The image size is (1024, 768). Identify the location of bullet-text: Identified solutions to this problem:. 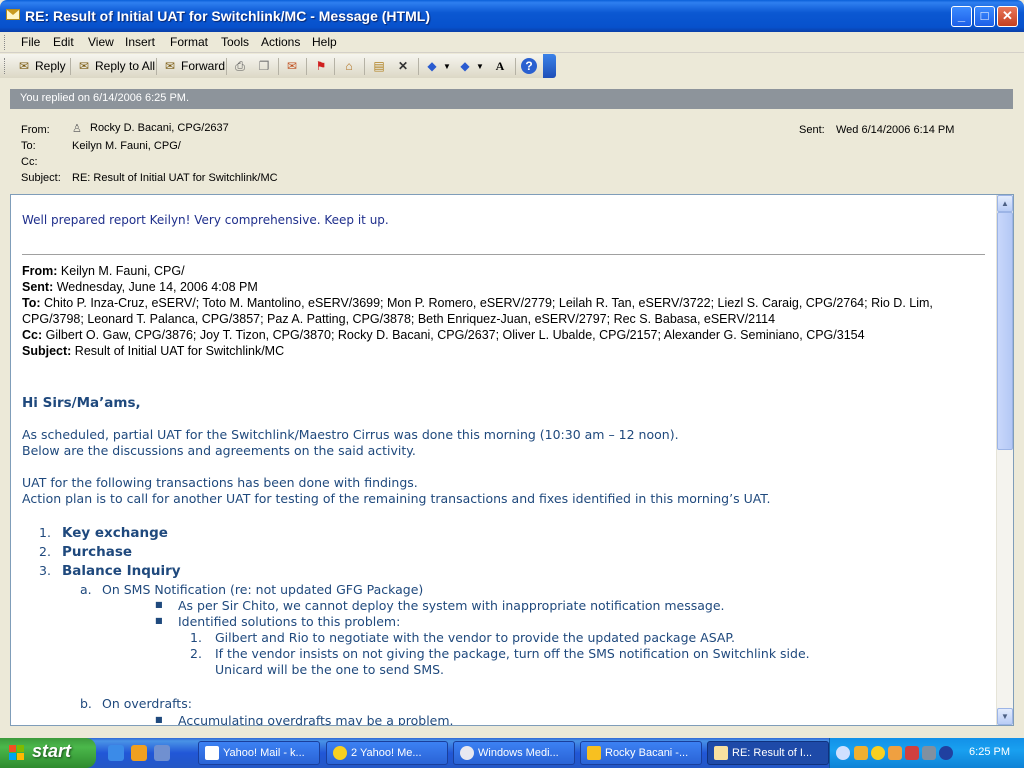
(289, 621).